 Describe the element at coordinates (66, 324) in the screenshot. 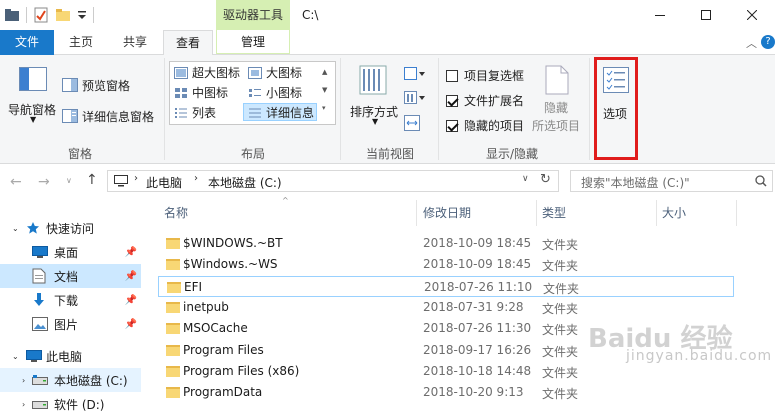

I see `nav-item-label: 图片` at that location.